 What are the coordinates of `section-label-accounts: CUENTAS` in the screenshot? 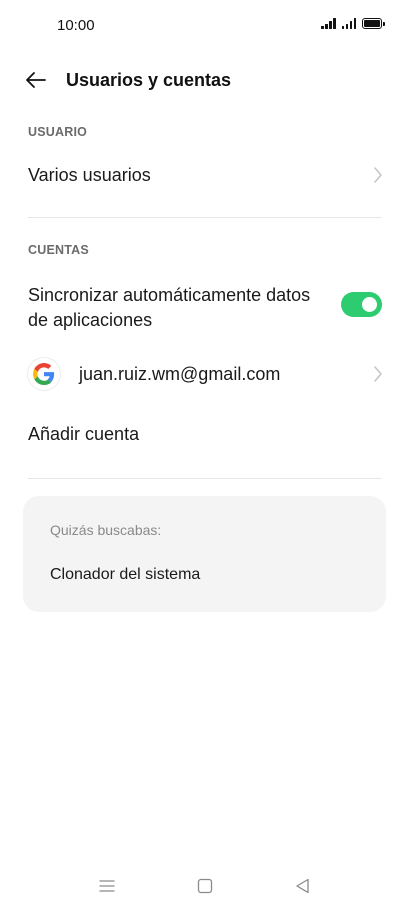 It's located at (58, 250).